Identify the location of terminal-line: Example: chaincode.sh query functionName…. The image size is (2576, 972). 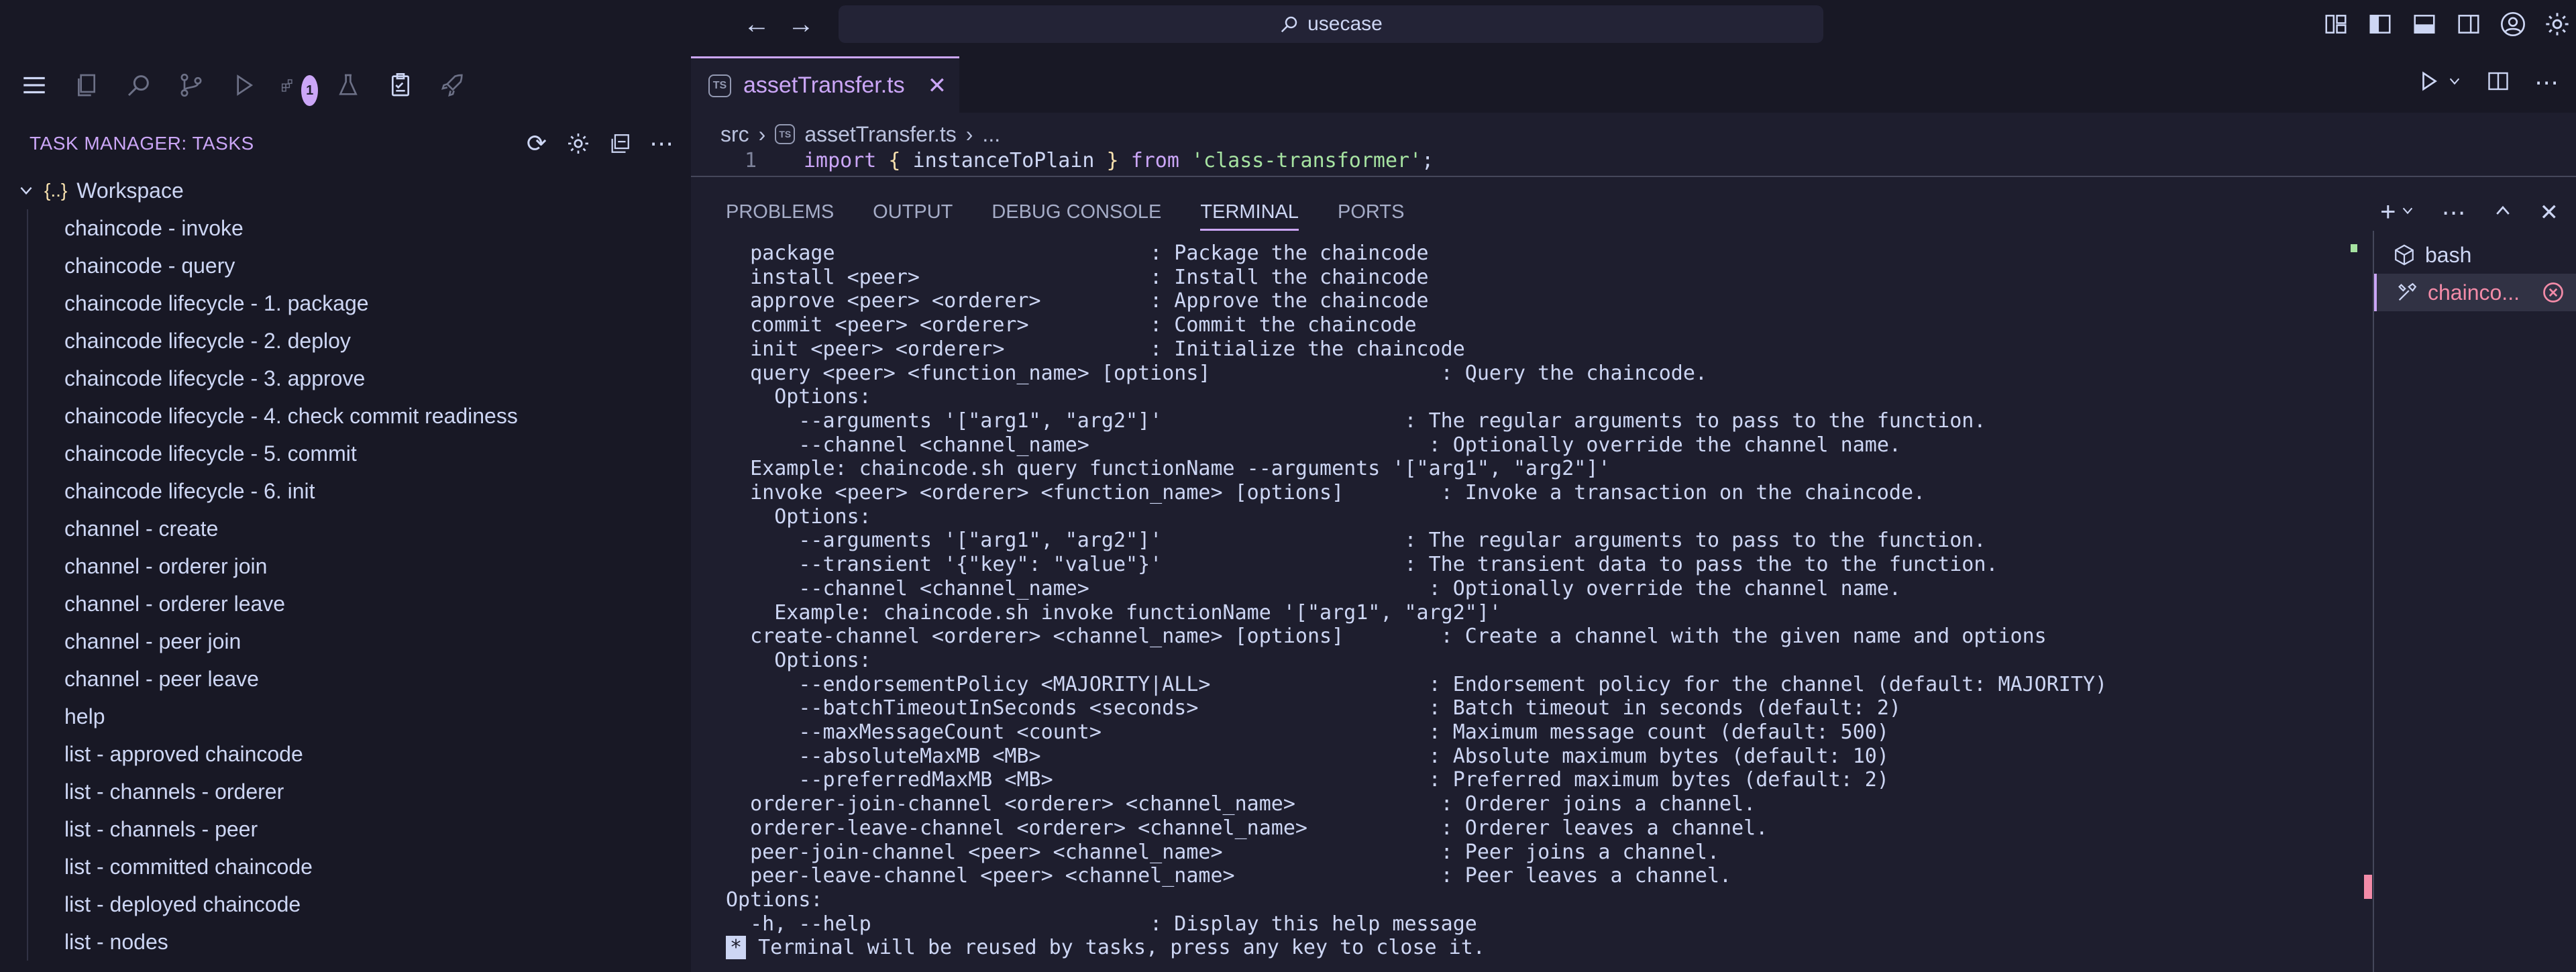
(1168, 469).